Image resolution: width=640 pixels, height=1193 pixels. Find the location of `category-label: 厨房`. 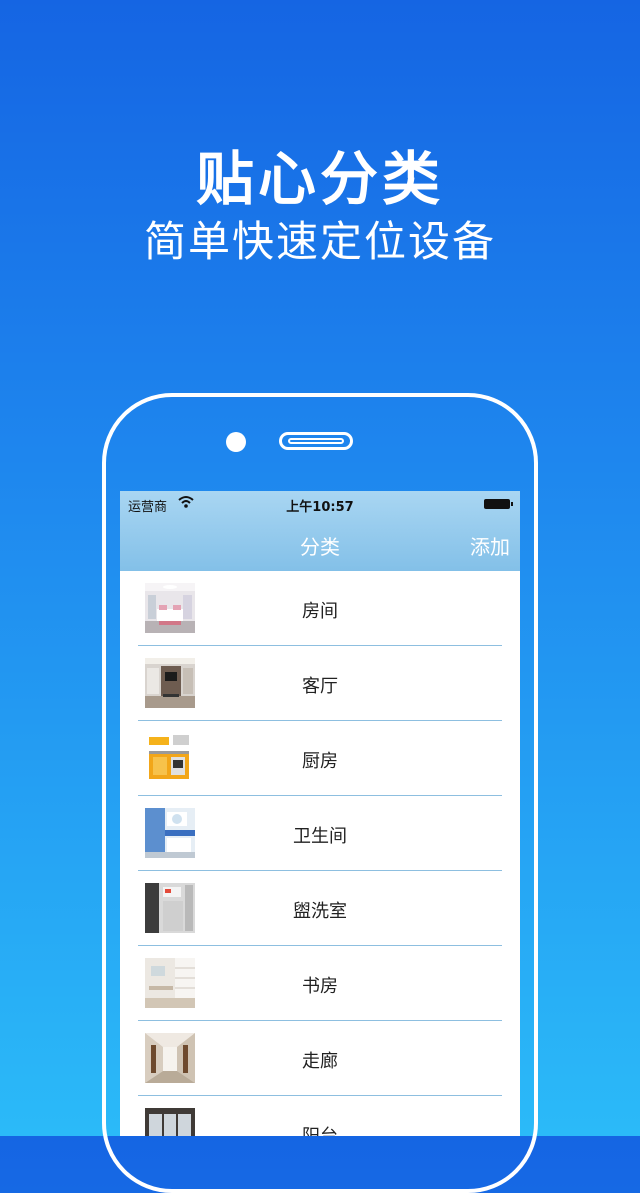

category-label: 厨房 is located at coordinates (320, 761).